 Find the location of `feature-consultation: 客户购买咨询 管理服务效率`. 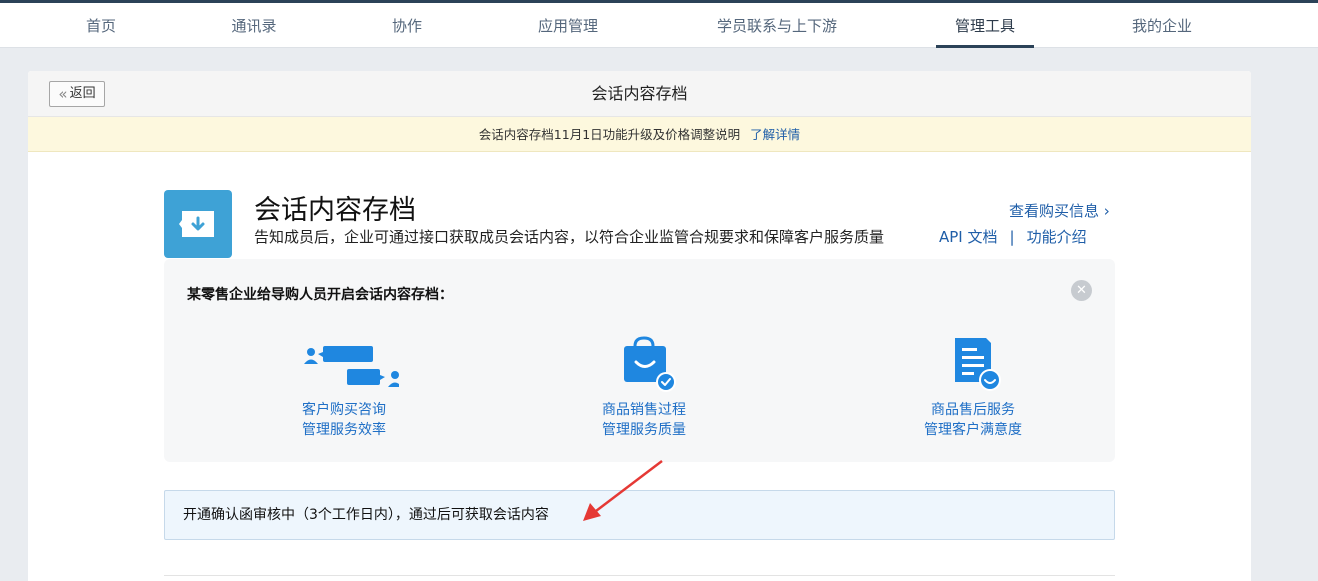

feature-consultation: 客户购买咨询 管理服务效率 is located at coordinates (344, 387).